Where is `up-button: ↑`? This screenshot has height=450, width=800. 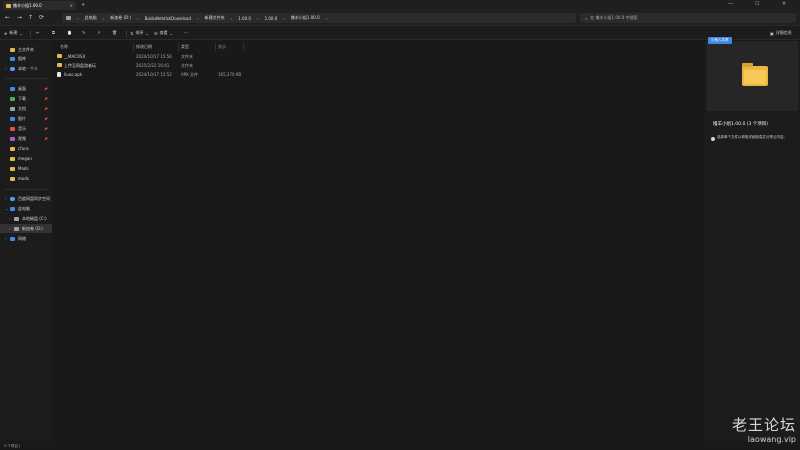
up-button: ↑ is located at coordinates (30, 17).